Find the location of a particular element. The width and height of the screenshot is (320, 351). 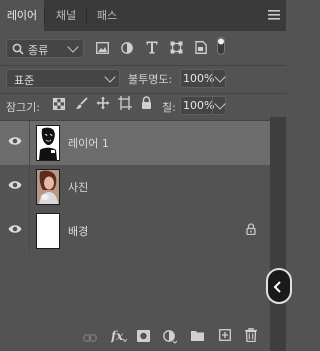

lock-image-pixels-icon is located at coordinates (81, 105).